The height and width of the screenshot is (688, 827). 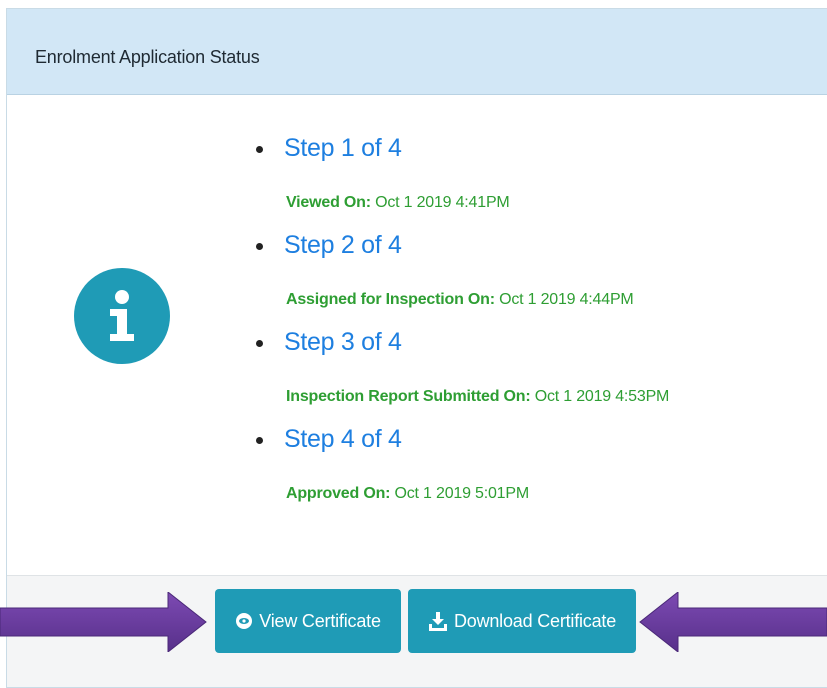 What do you see at coordinates (602, 396) in the screenshot?
I see `step-detail-value: Oct 1 2019 4:53PM` at bounding box center [602, 396].